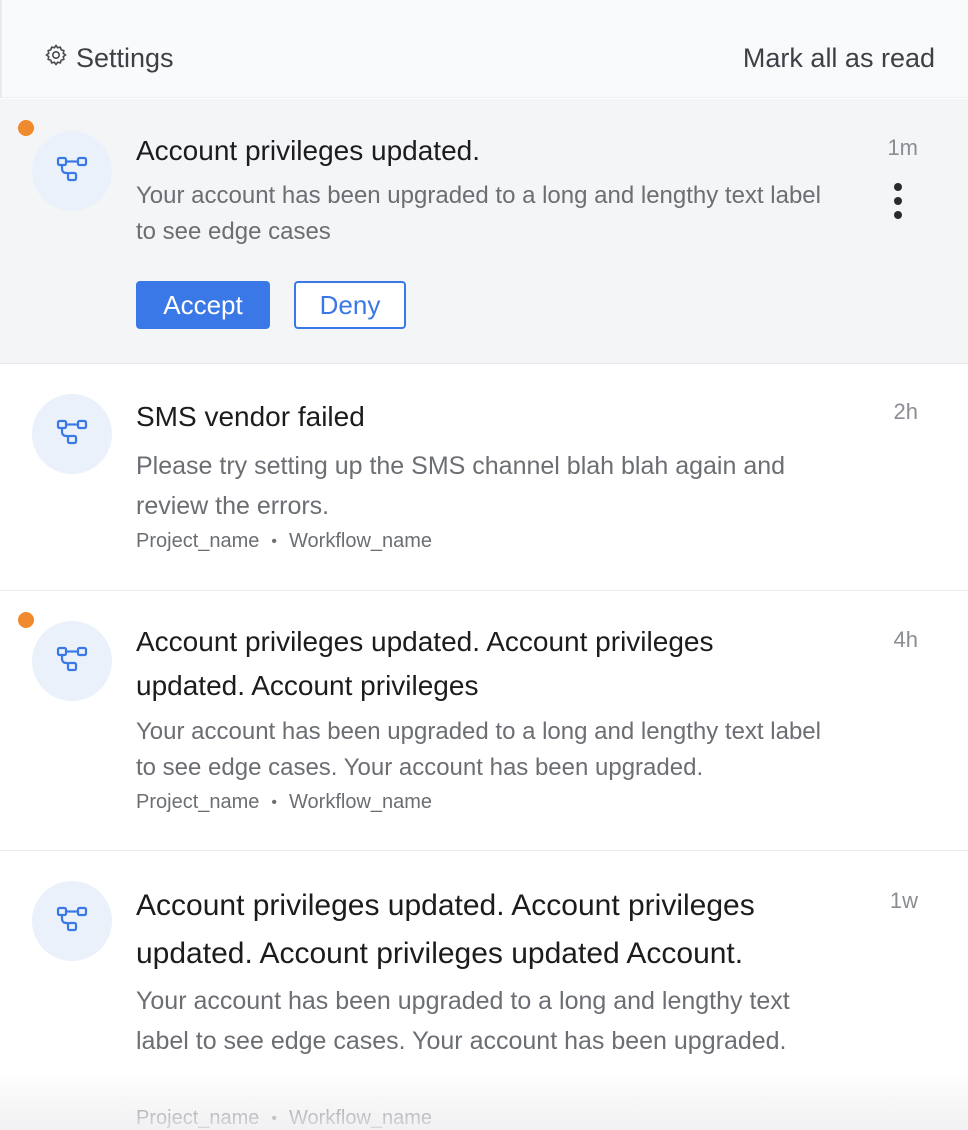 The height and width of the screenshot is (1130, 968). What do you see at coordinates (250, 416) in the screenshot?
I see `notification-title: SMS vendor failed` at bounding box center [250, 416].